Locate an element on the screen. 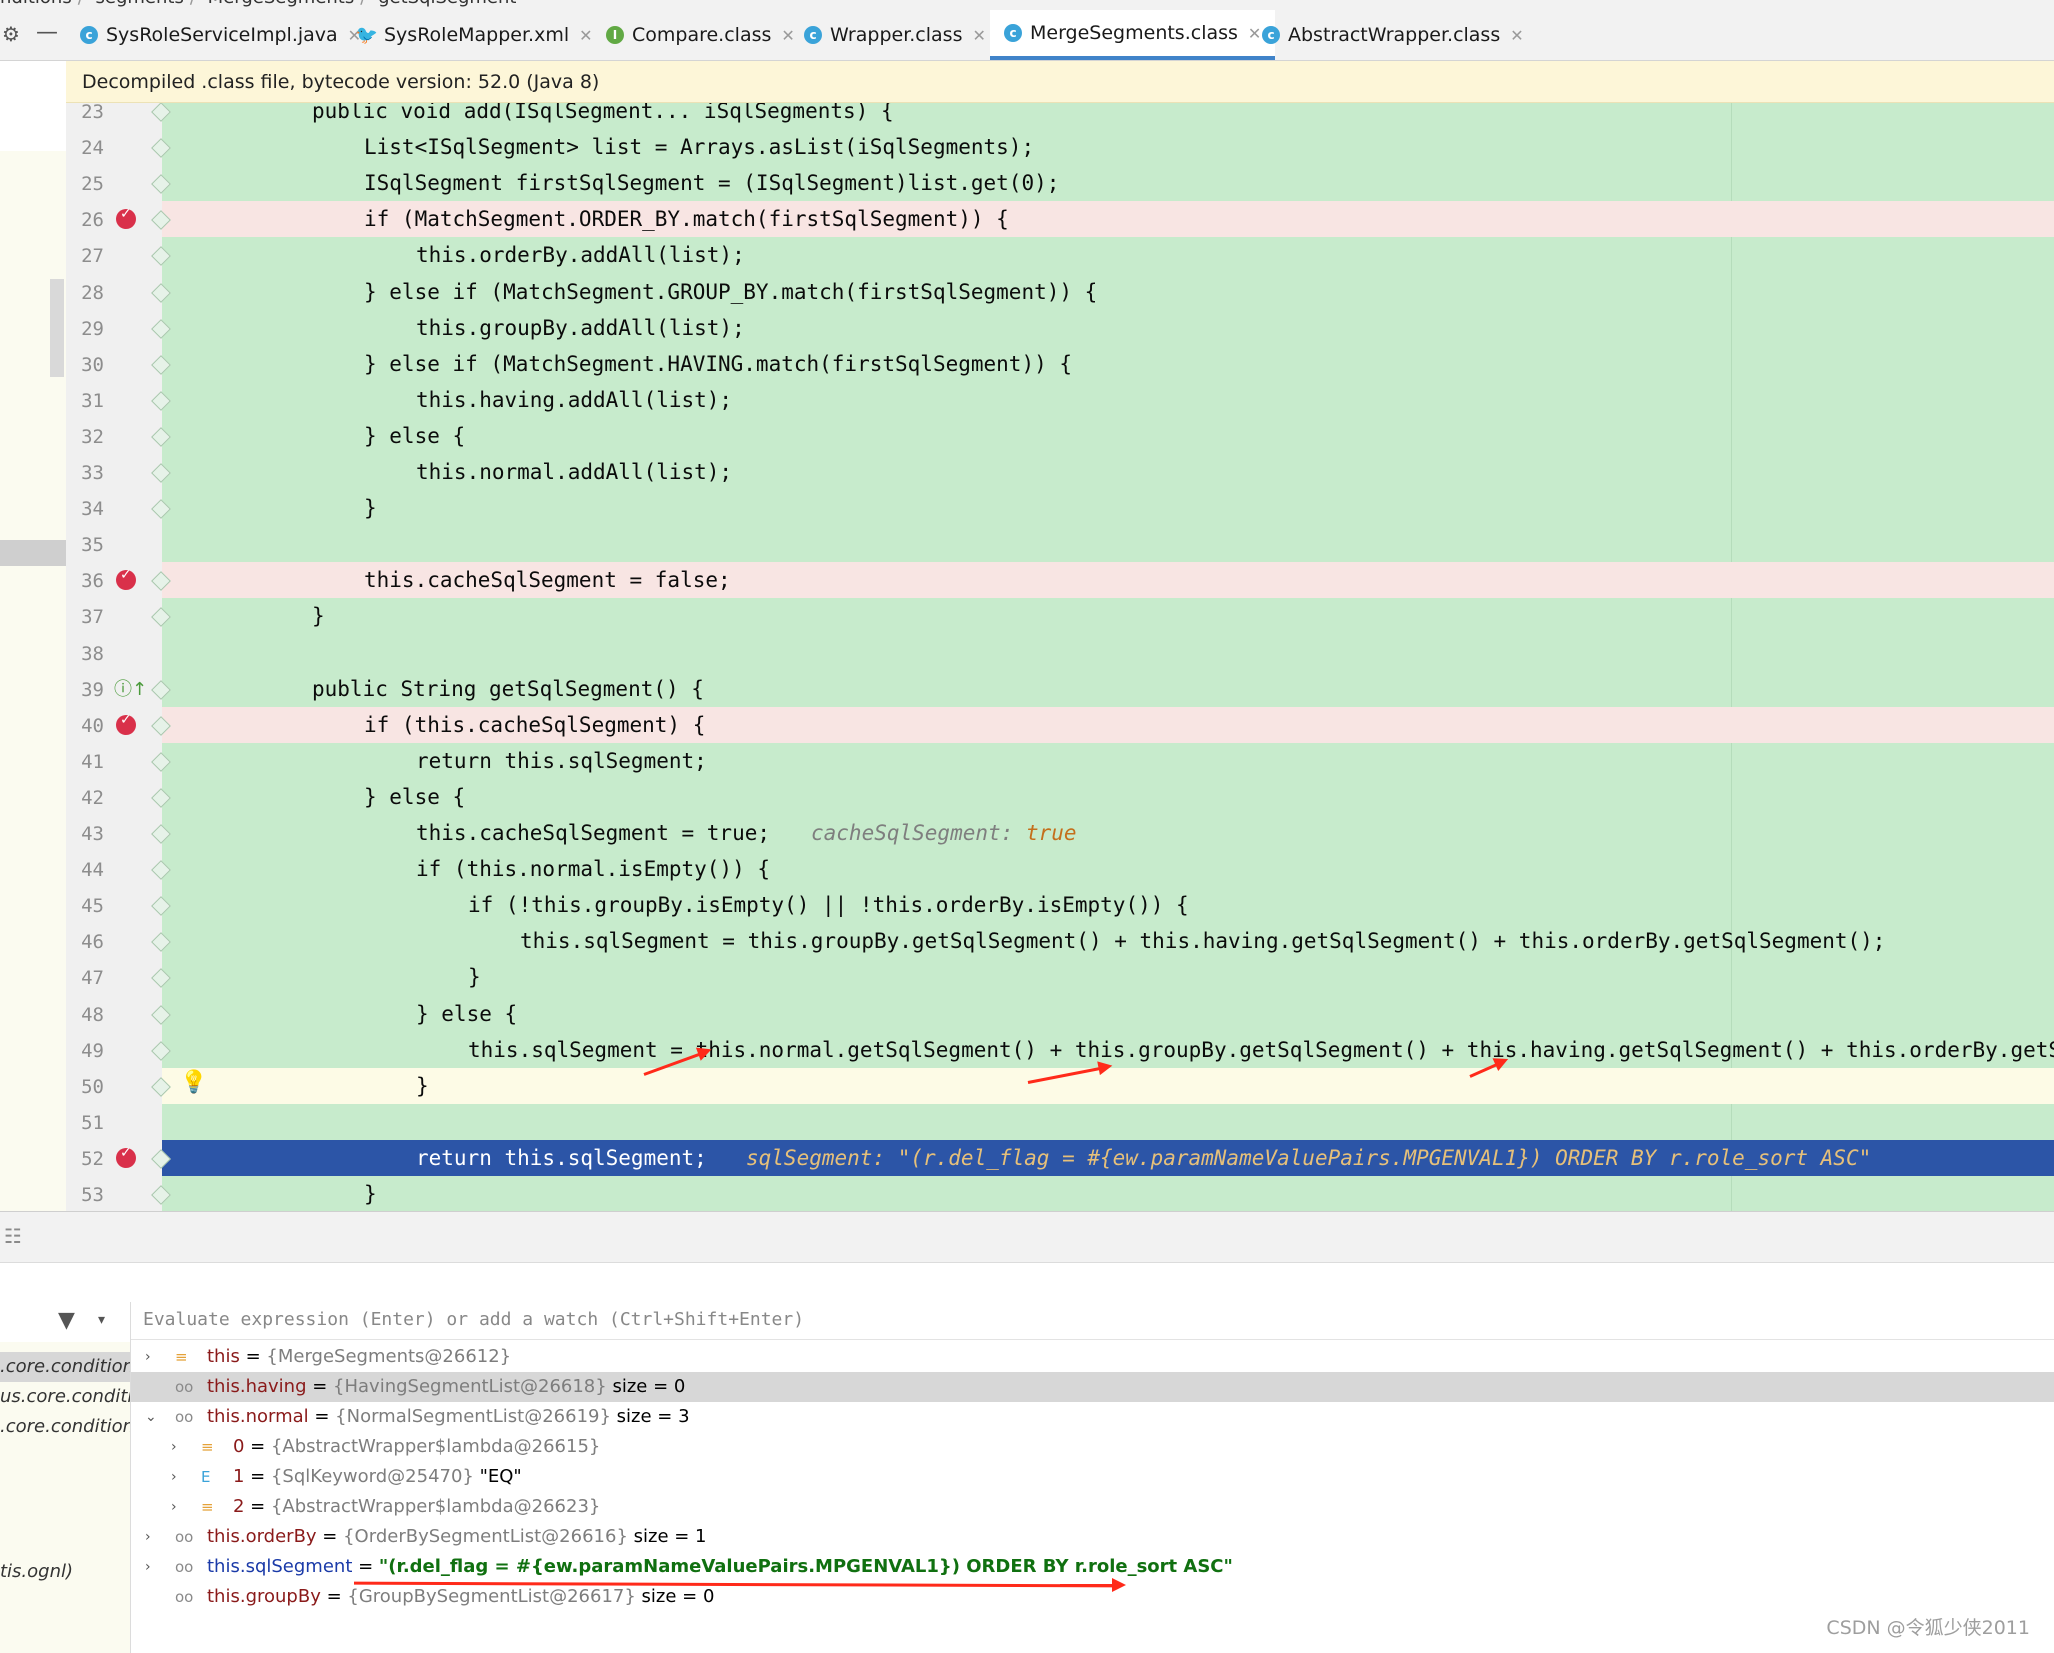 The image size is (2054, 1653). tab-abstractwrapper: c AbstractWrapper.class ✕ is located at coordinates (1393, 35).